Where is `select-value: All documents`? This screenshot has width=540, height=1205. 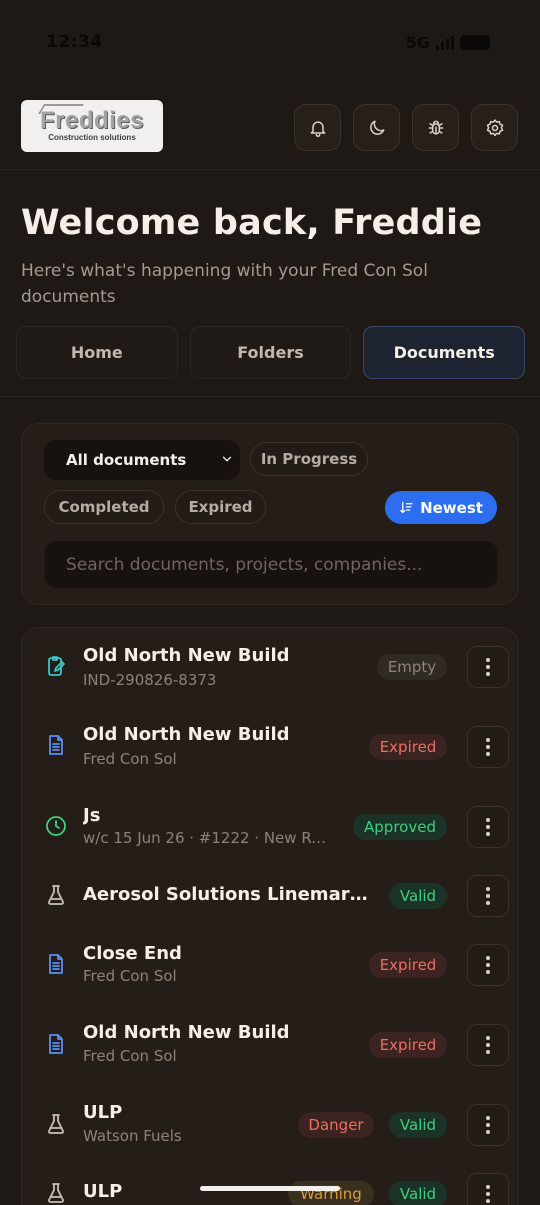 select-value: All documents is located at coordinates (126, 460).